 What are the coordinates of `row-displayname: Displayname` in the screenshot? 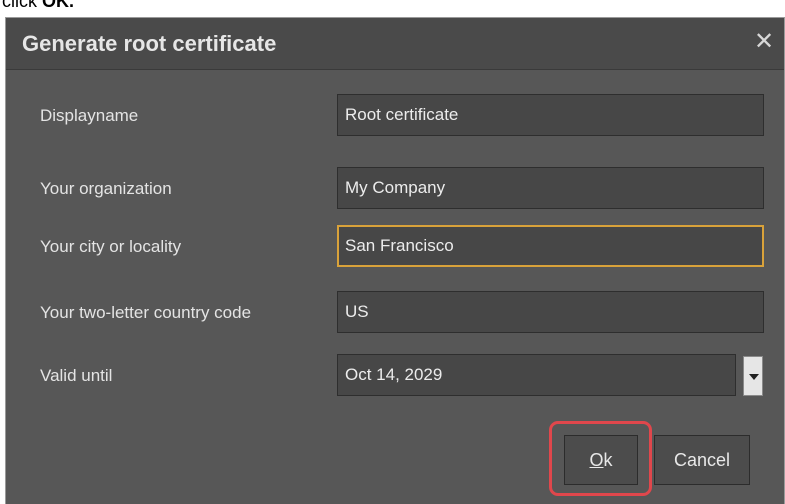 It's located at (395, 116).